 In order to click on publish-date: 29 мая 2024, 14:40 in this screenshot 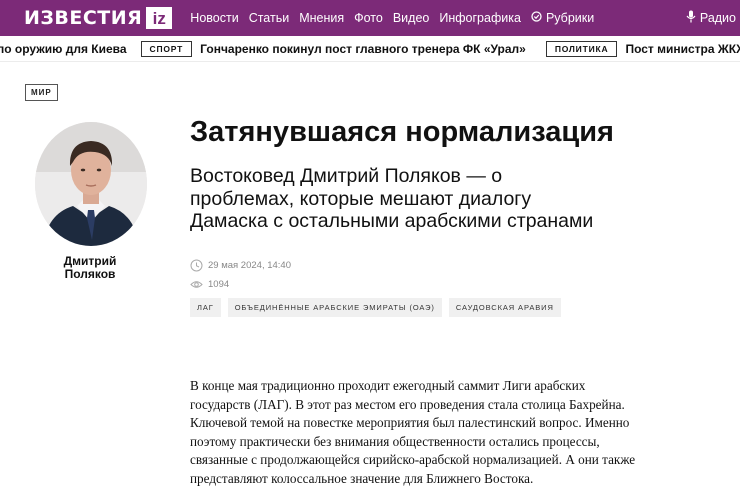, I will do `click(240, 265)`.